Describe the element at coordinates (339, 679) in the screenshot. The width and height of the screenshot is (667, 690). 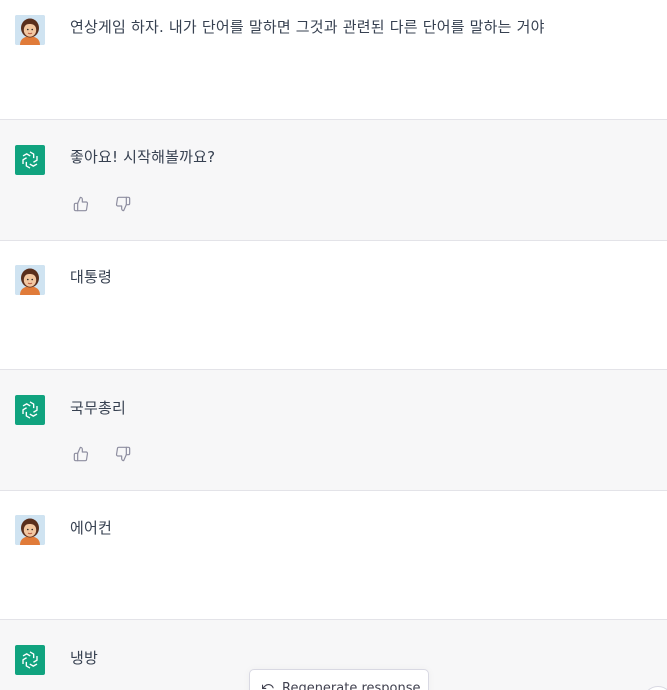
I see `regenerate-response-button: Regenerate response` at that location.